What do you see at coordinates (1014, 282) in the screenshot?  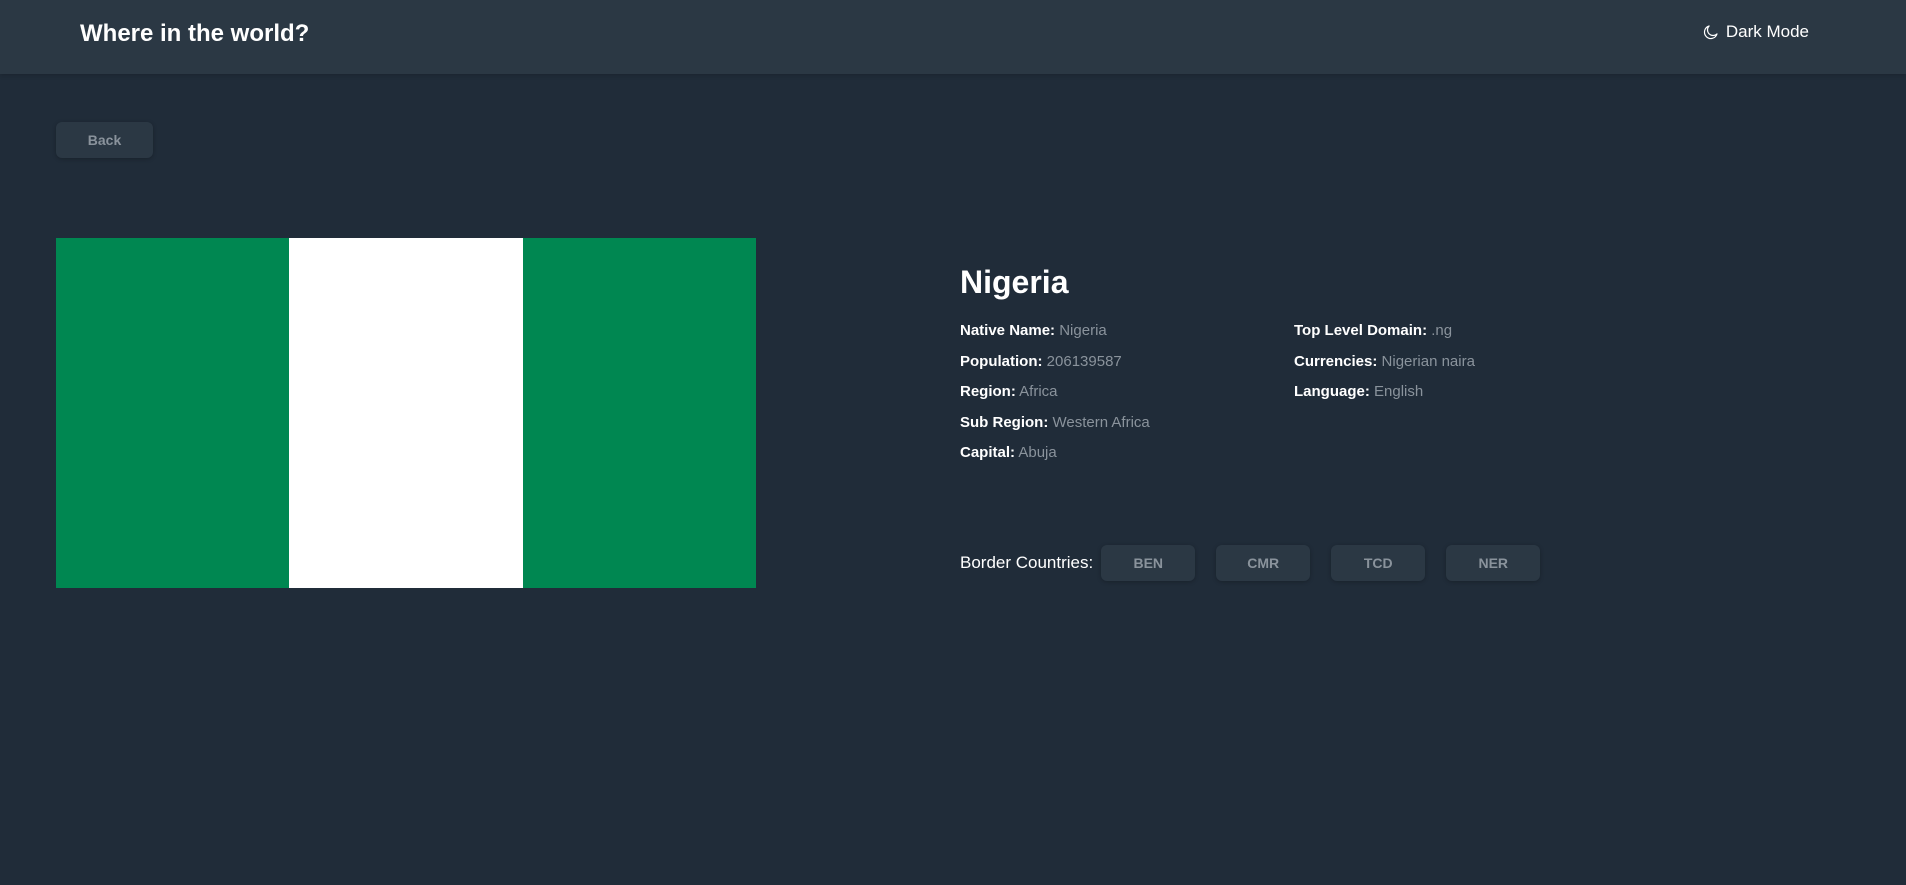 I see `country-name: Nigeria` at bounding box center [1014, 282].